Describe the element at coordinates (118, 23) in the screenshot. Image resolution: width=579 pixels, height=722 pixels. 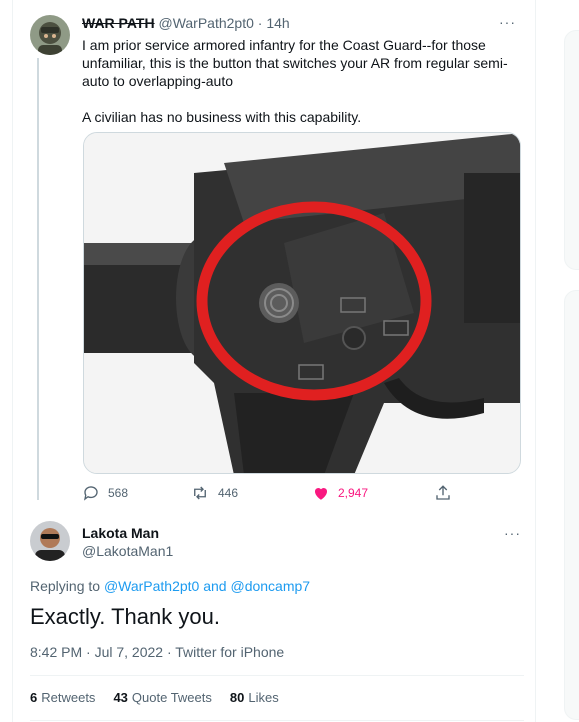
I see `author-name: WAR PATH` at that location.